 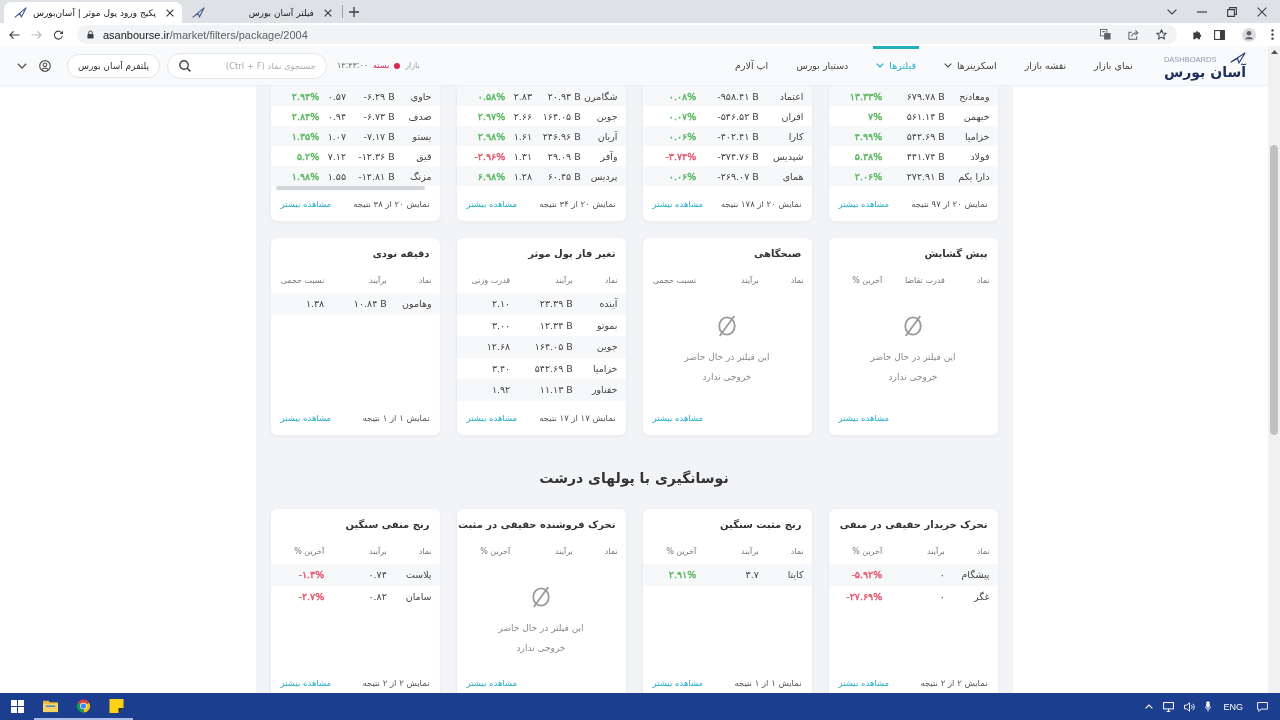 What do you see at coordinates (20, 12) in the screenshot?
I see `logo-icon` at bounding box center [20, 12].